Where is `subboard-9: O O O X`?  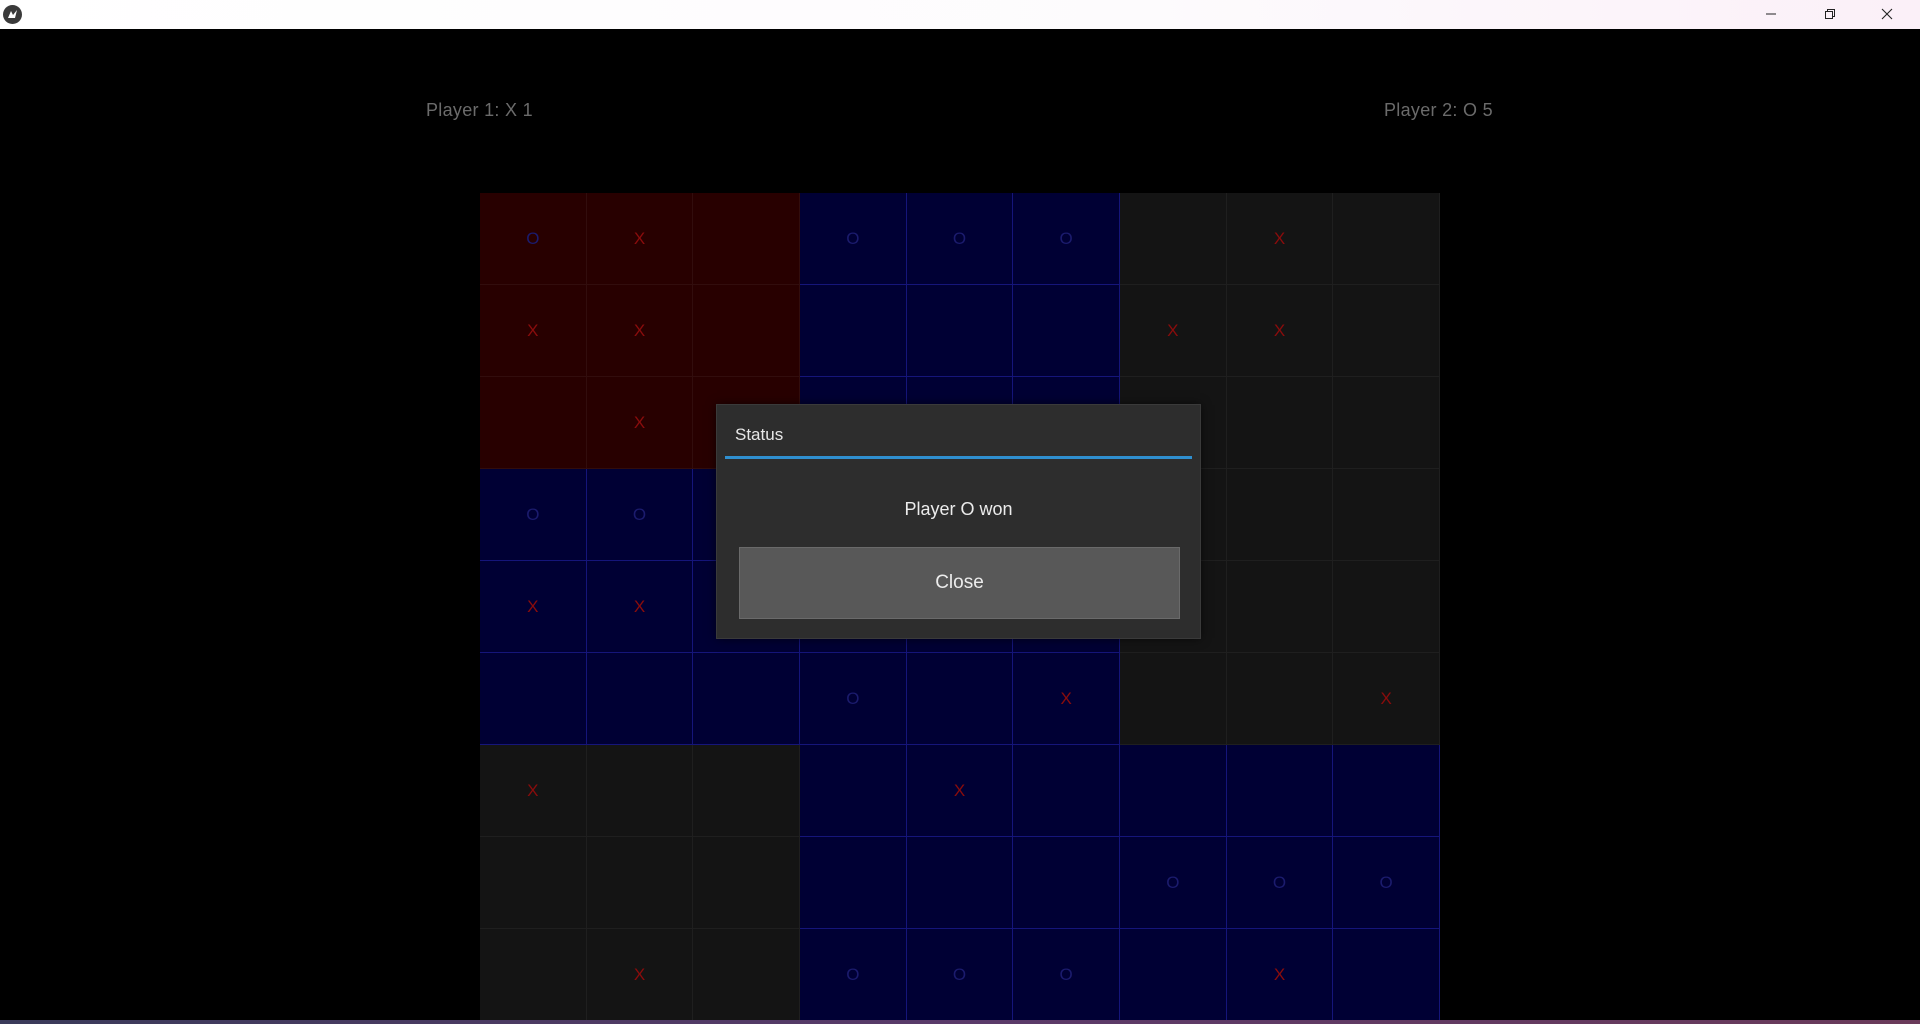
subboard-9: O O O X is located at coordinates (1280, 883).